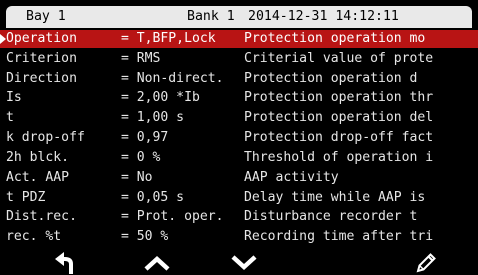 The image size is (478, 275). What do you see at coordinates (137, 177) in the screenshot?
I see `setting-value: = No` at bounding box center [137, 177].